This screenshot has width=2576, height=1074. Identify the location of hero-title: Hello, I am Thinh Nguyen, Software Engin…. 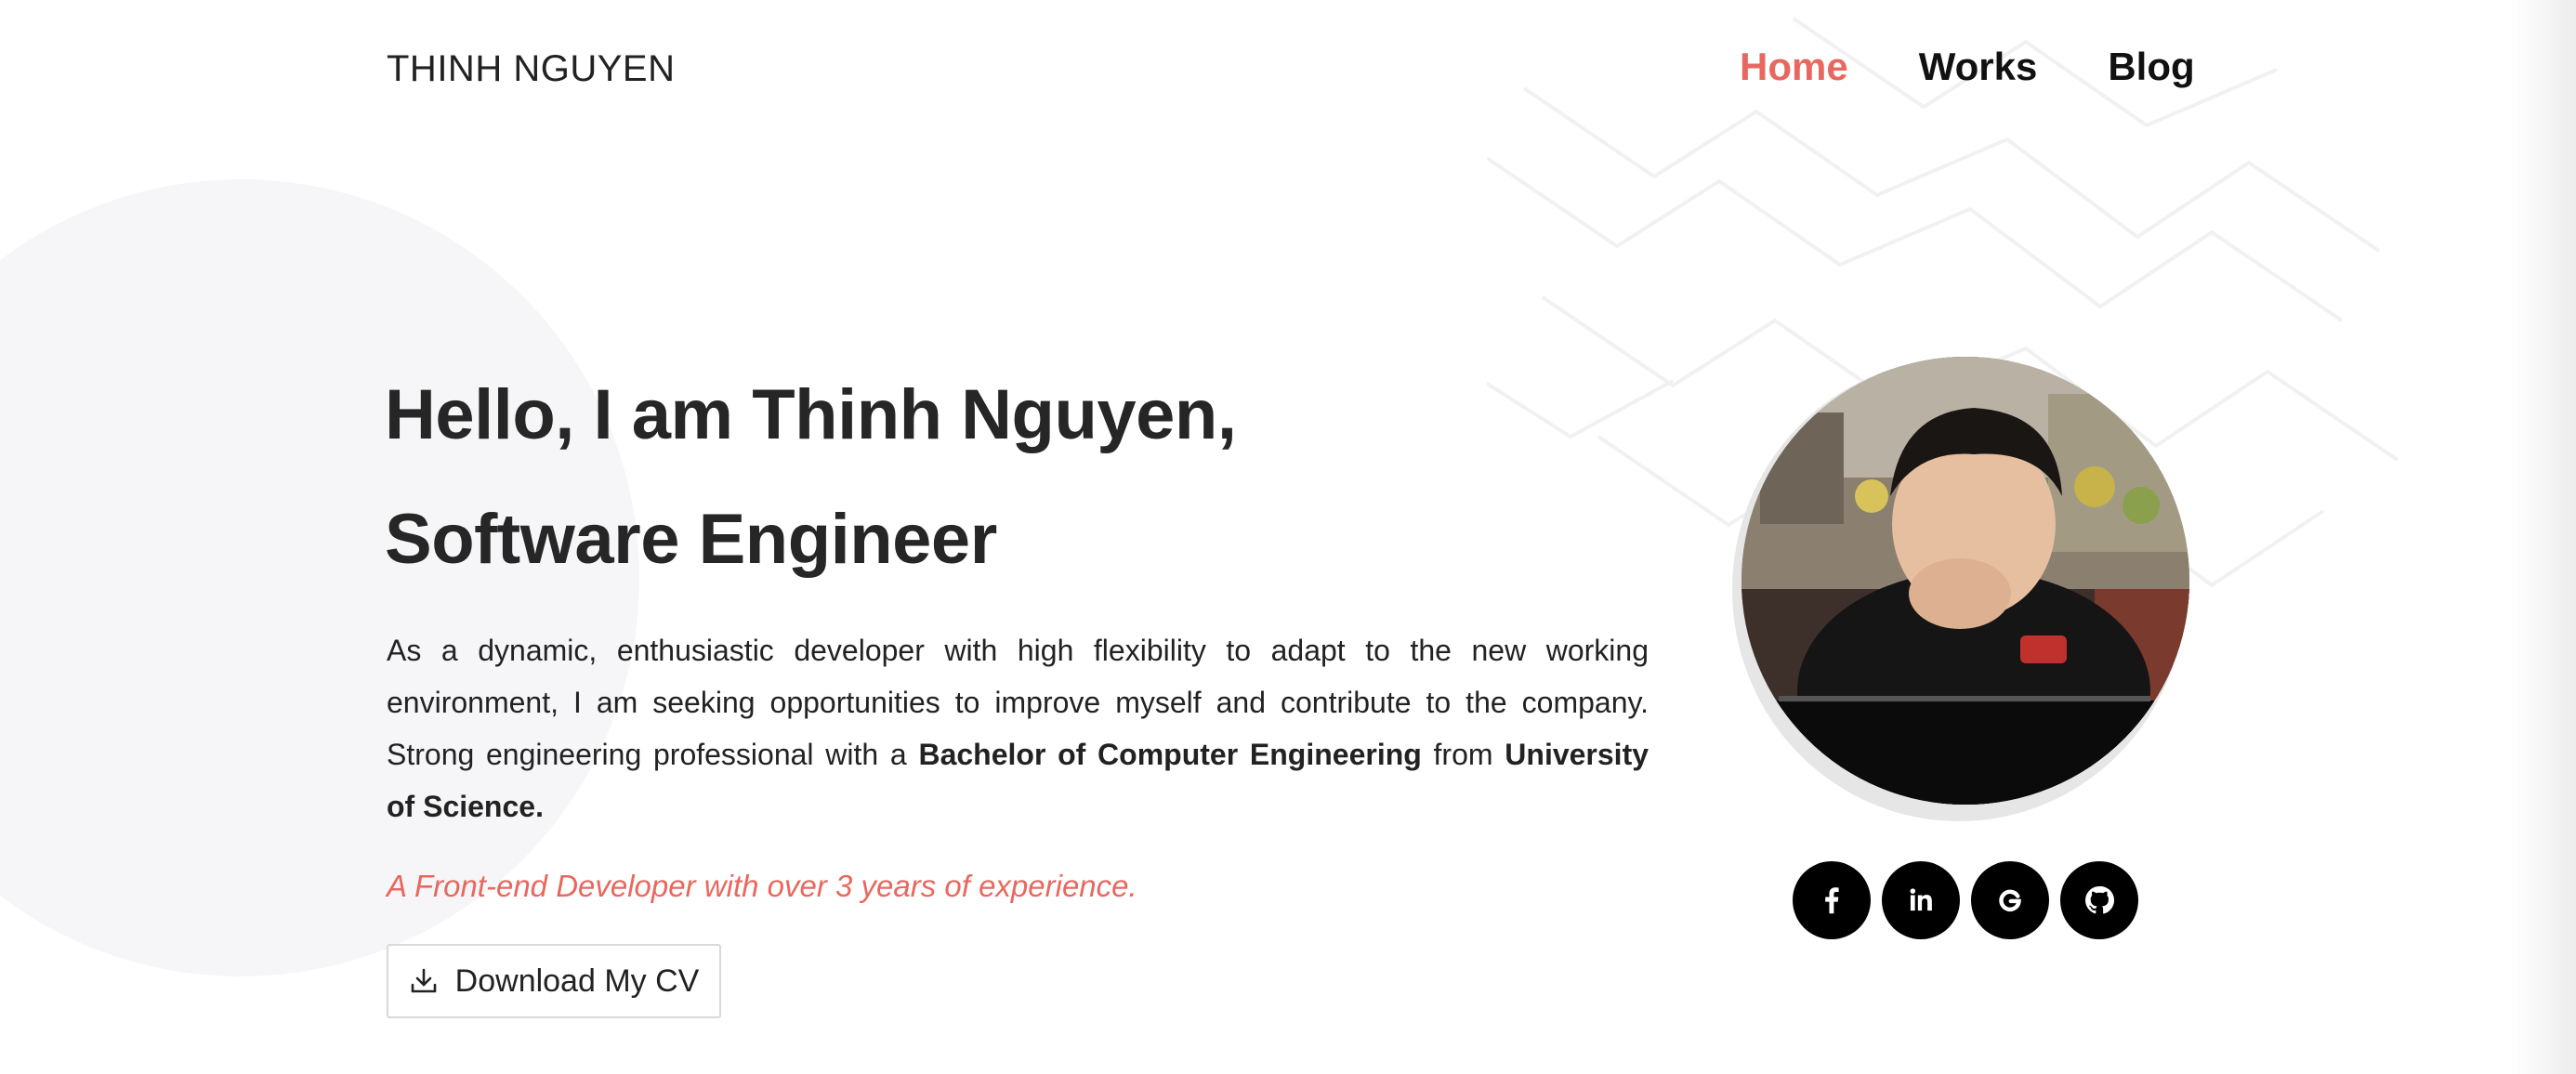
(811, 477).